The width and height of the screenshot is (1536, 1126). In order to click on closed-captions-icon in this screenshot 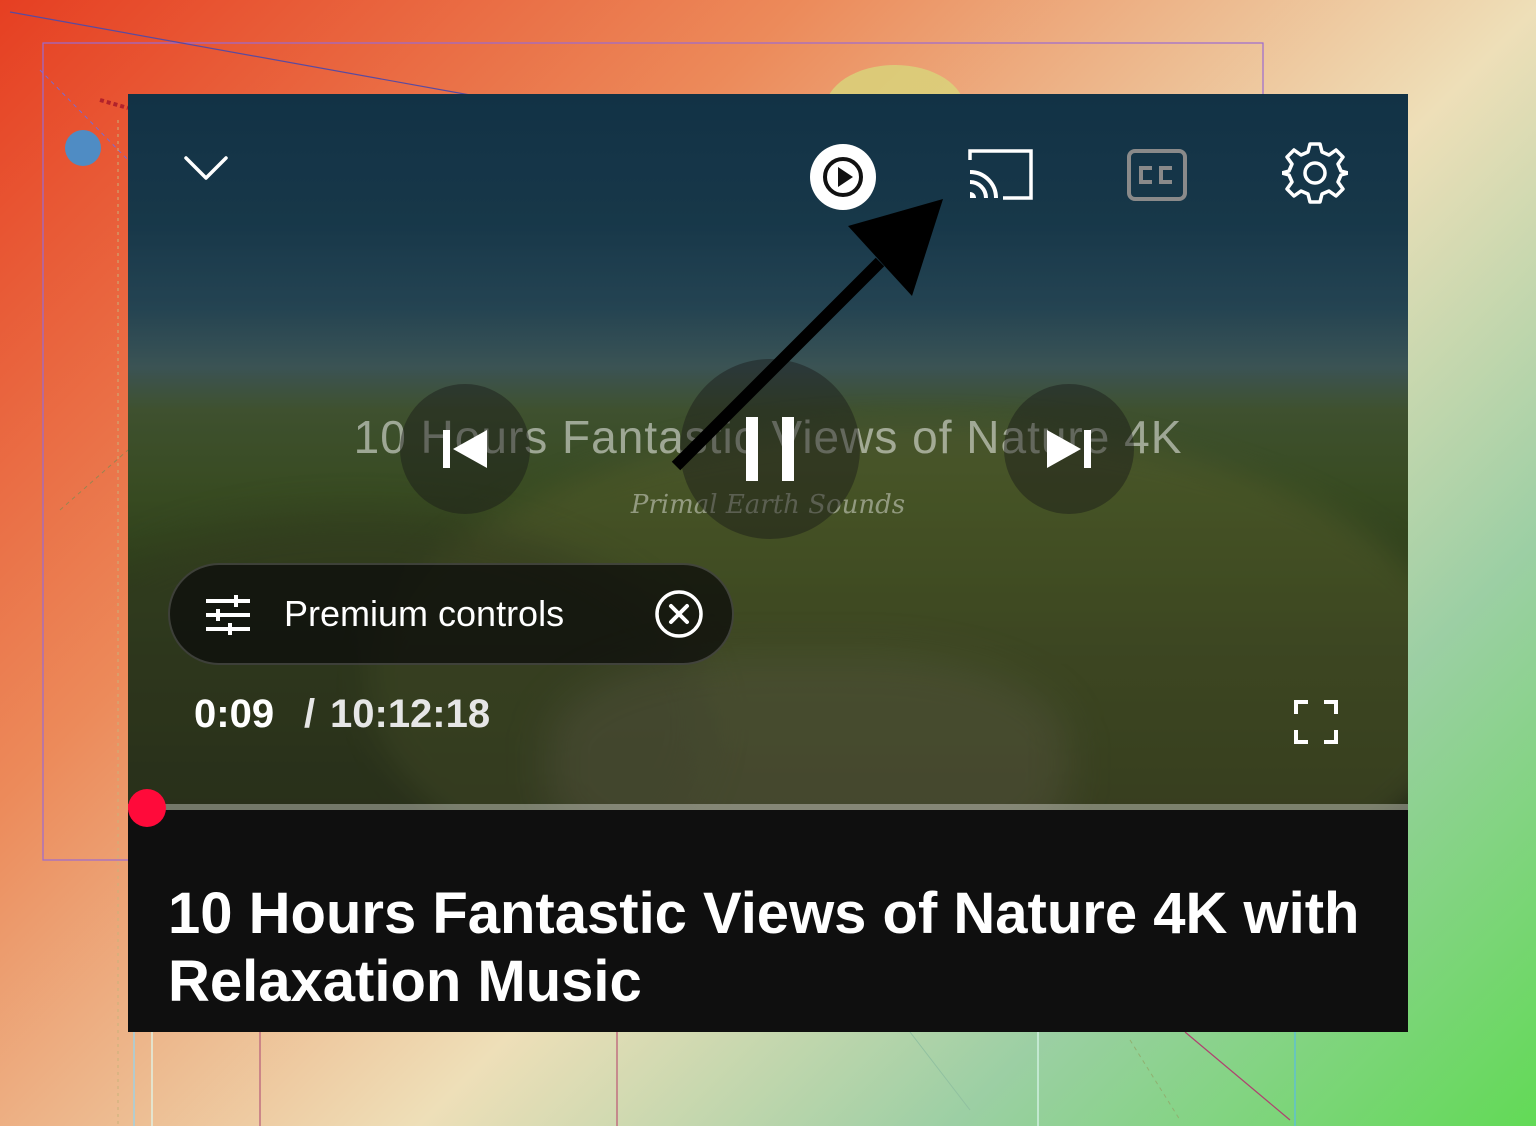, I will do `click(1157, 175)`.